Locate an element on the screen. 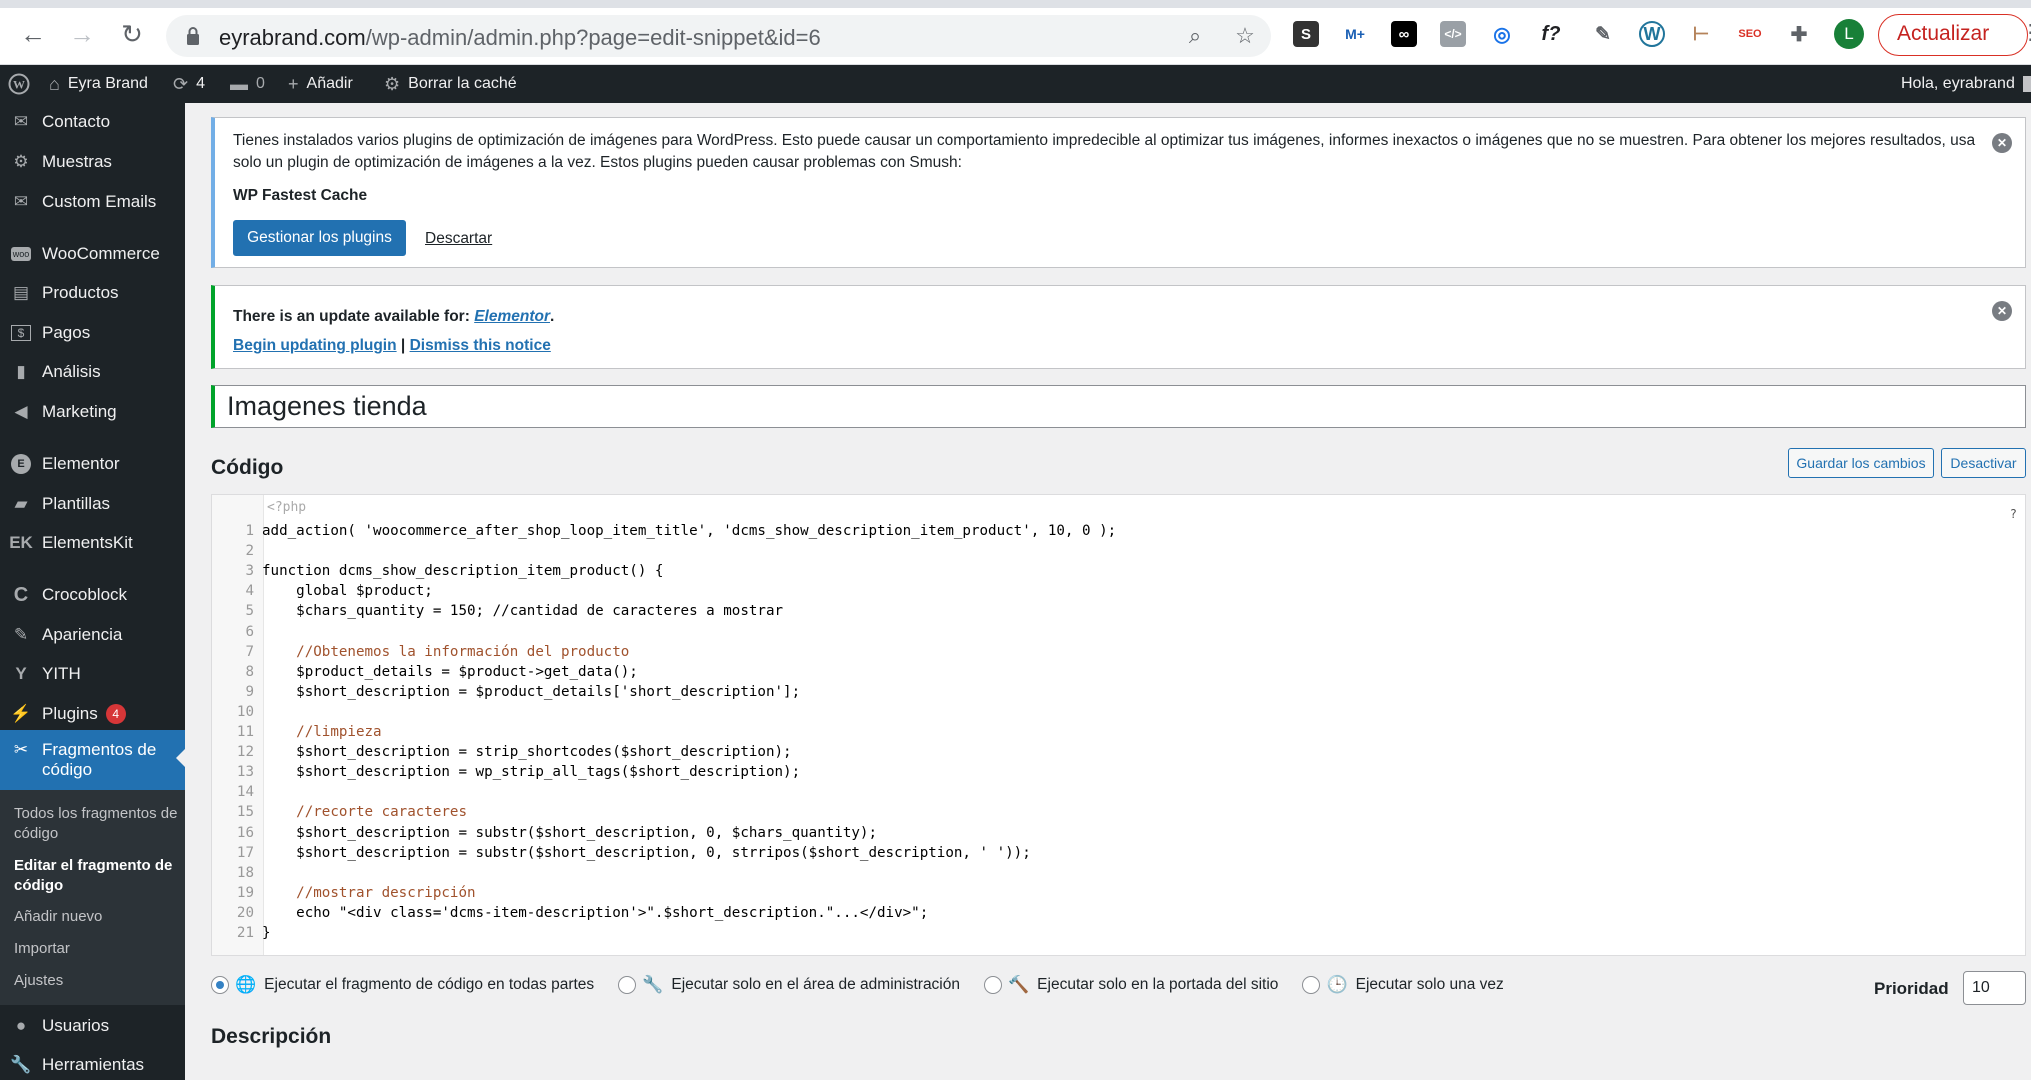 Image resolution: width=2031 pixels, height=1080 pixels. ext-infinity-icon: ∞ is located at coordinates (1404, 34).